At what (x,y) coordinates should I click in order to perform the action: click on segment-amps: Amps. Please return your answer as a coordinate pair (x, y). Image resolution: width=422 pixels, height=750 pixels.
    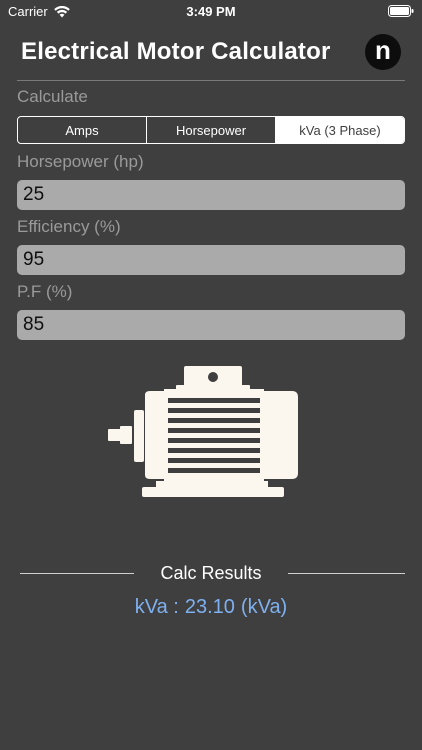
    Looking at the image, I should click on (82, 130).